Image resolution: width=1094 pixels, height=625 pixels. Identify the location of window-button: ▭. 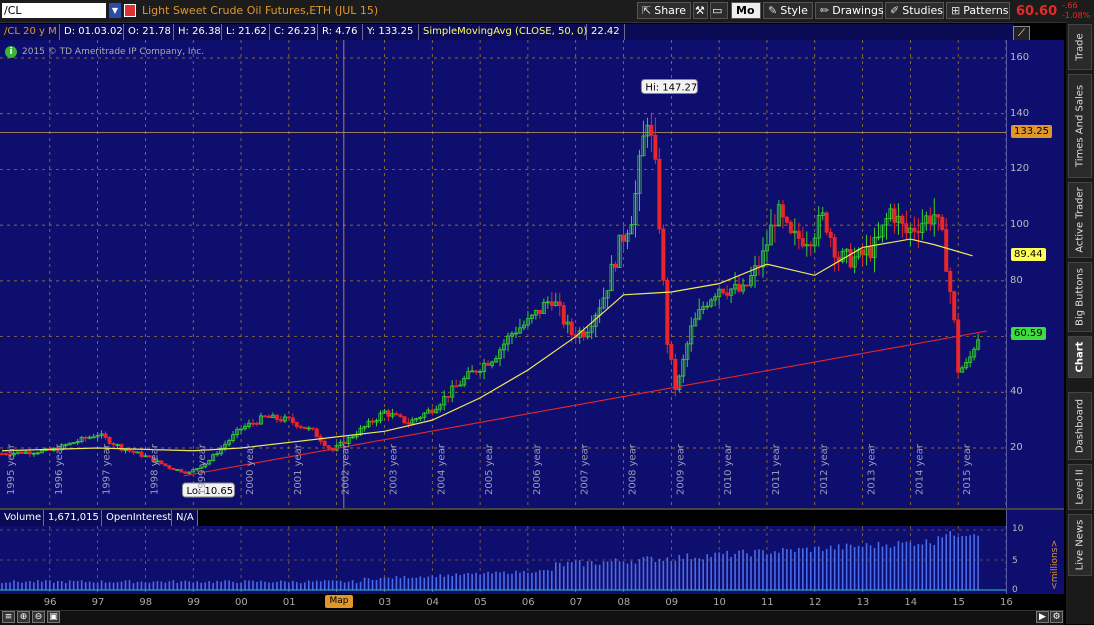
(719, 10).